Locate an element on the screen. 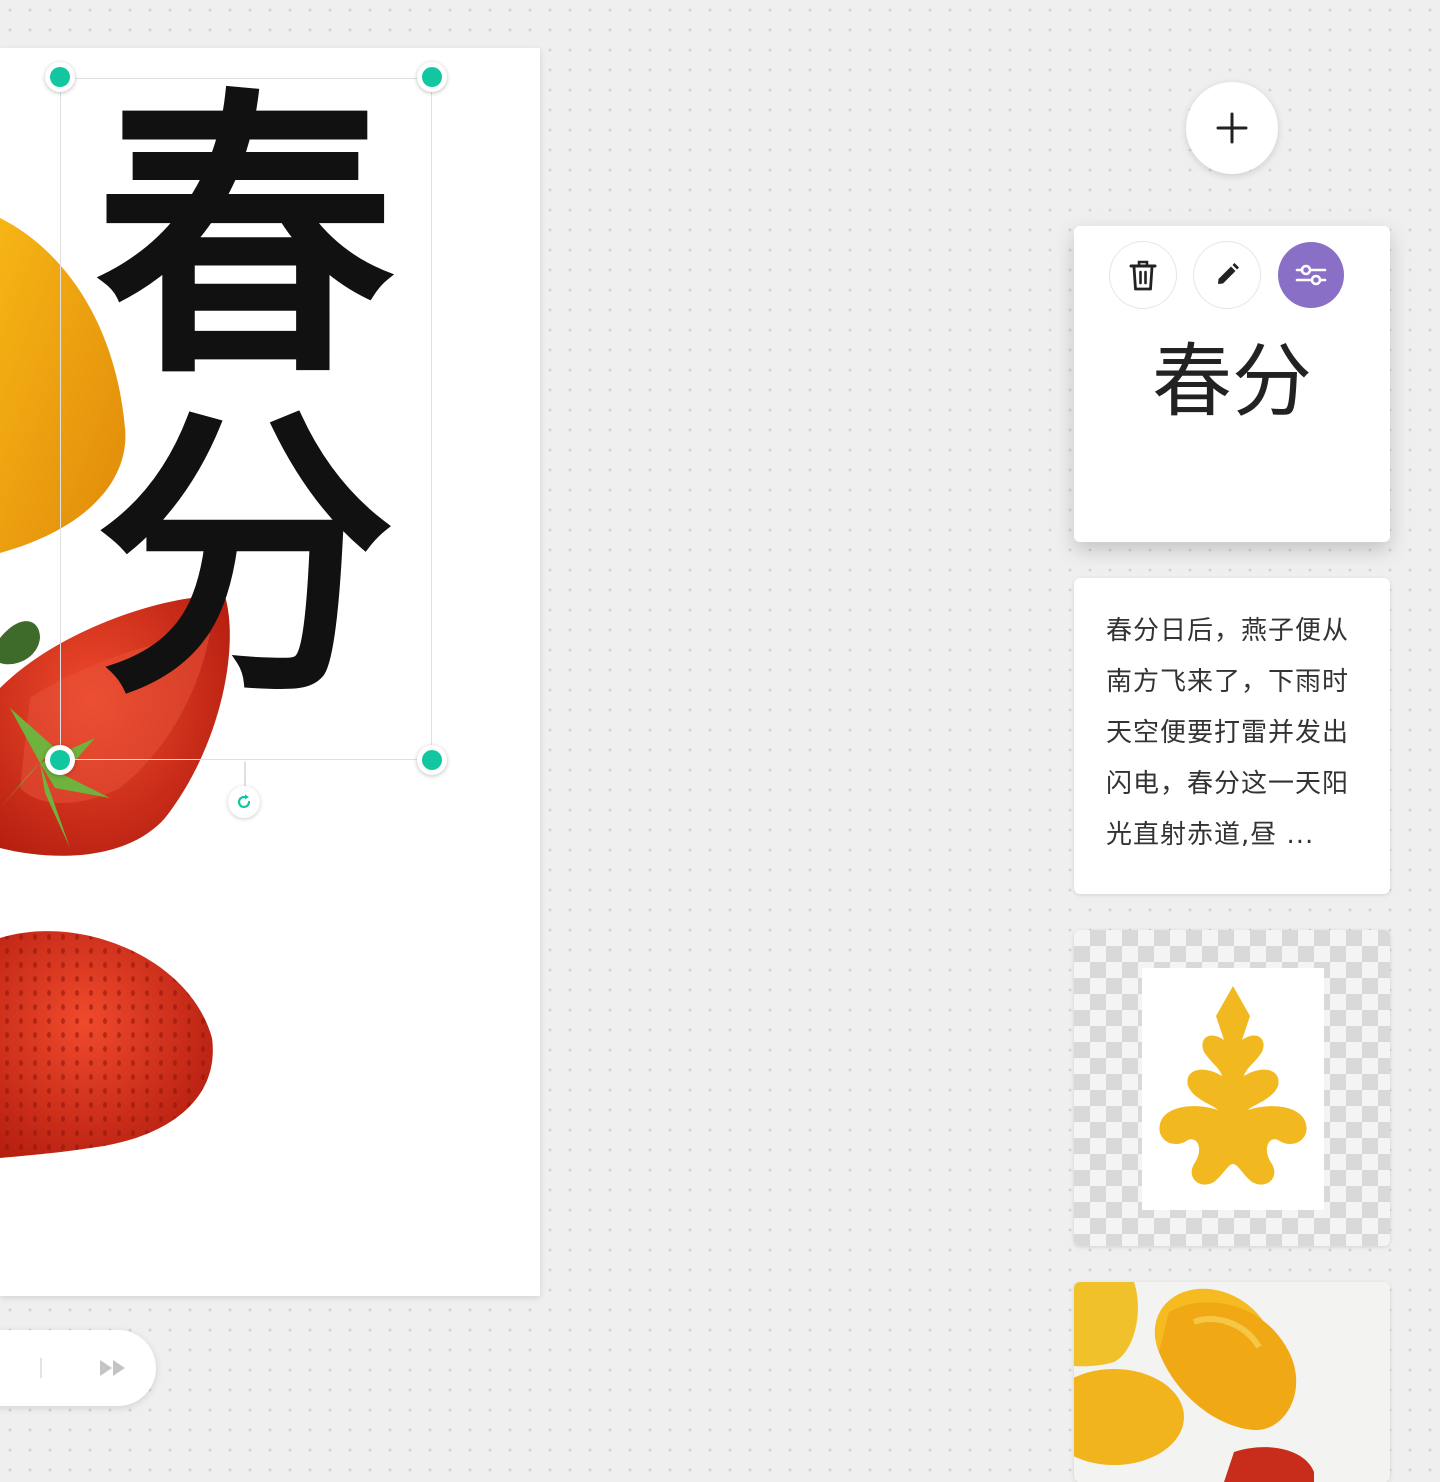 The height and width of the screenshot is (1482, 1440). add-button is located at coordinates (1232, 128).